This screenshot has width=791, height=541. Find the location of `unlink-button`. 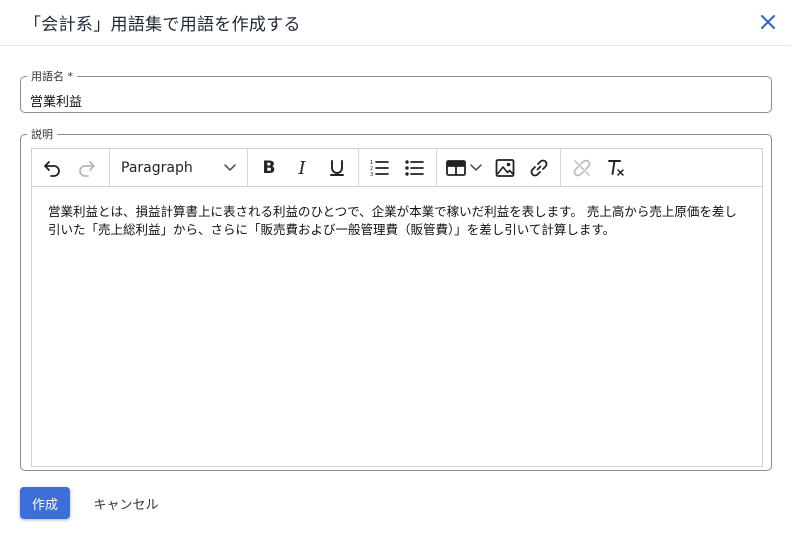

unlink-button is located at coordinates (582, 168).